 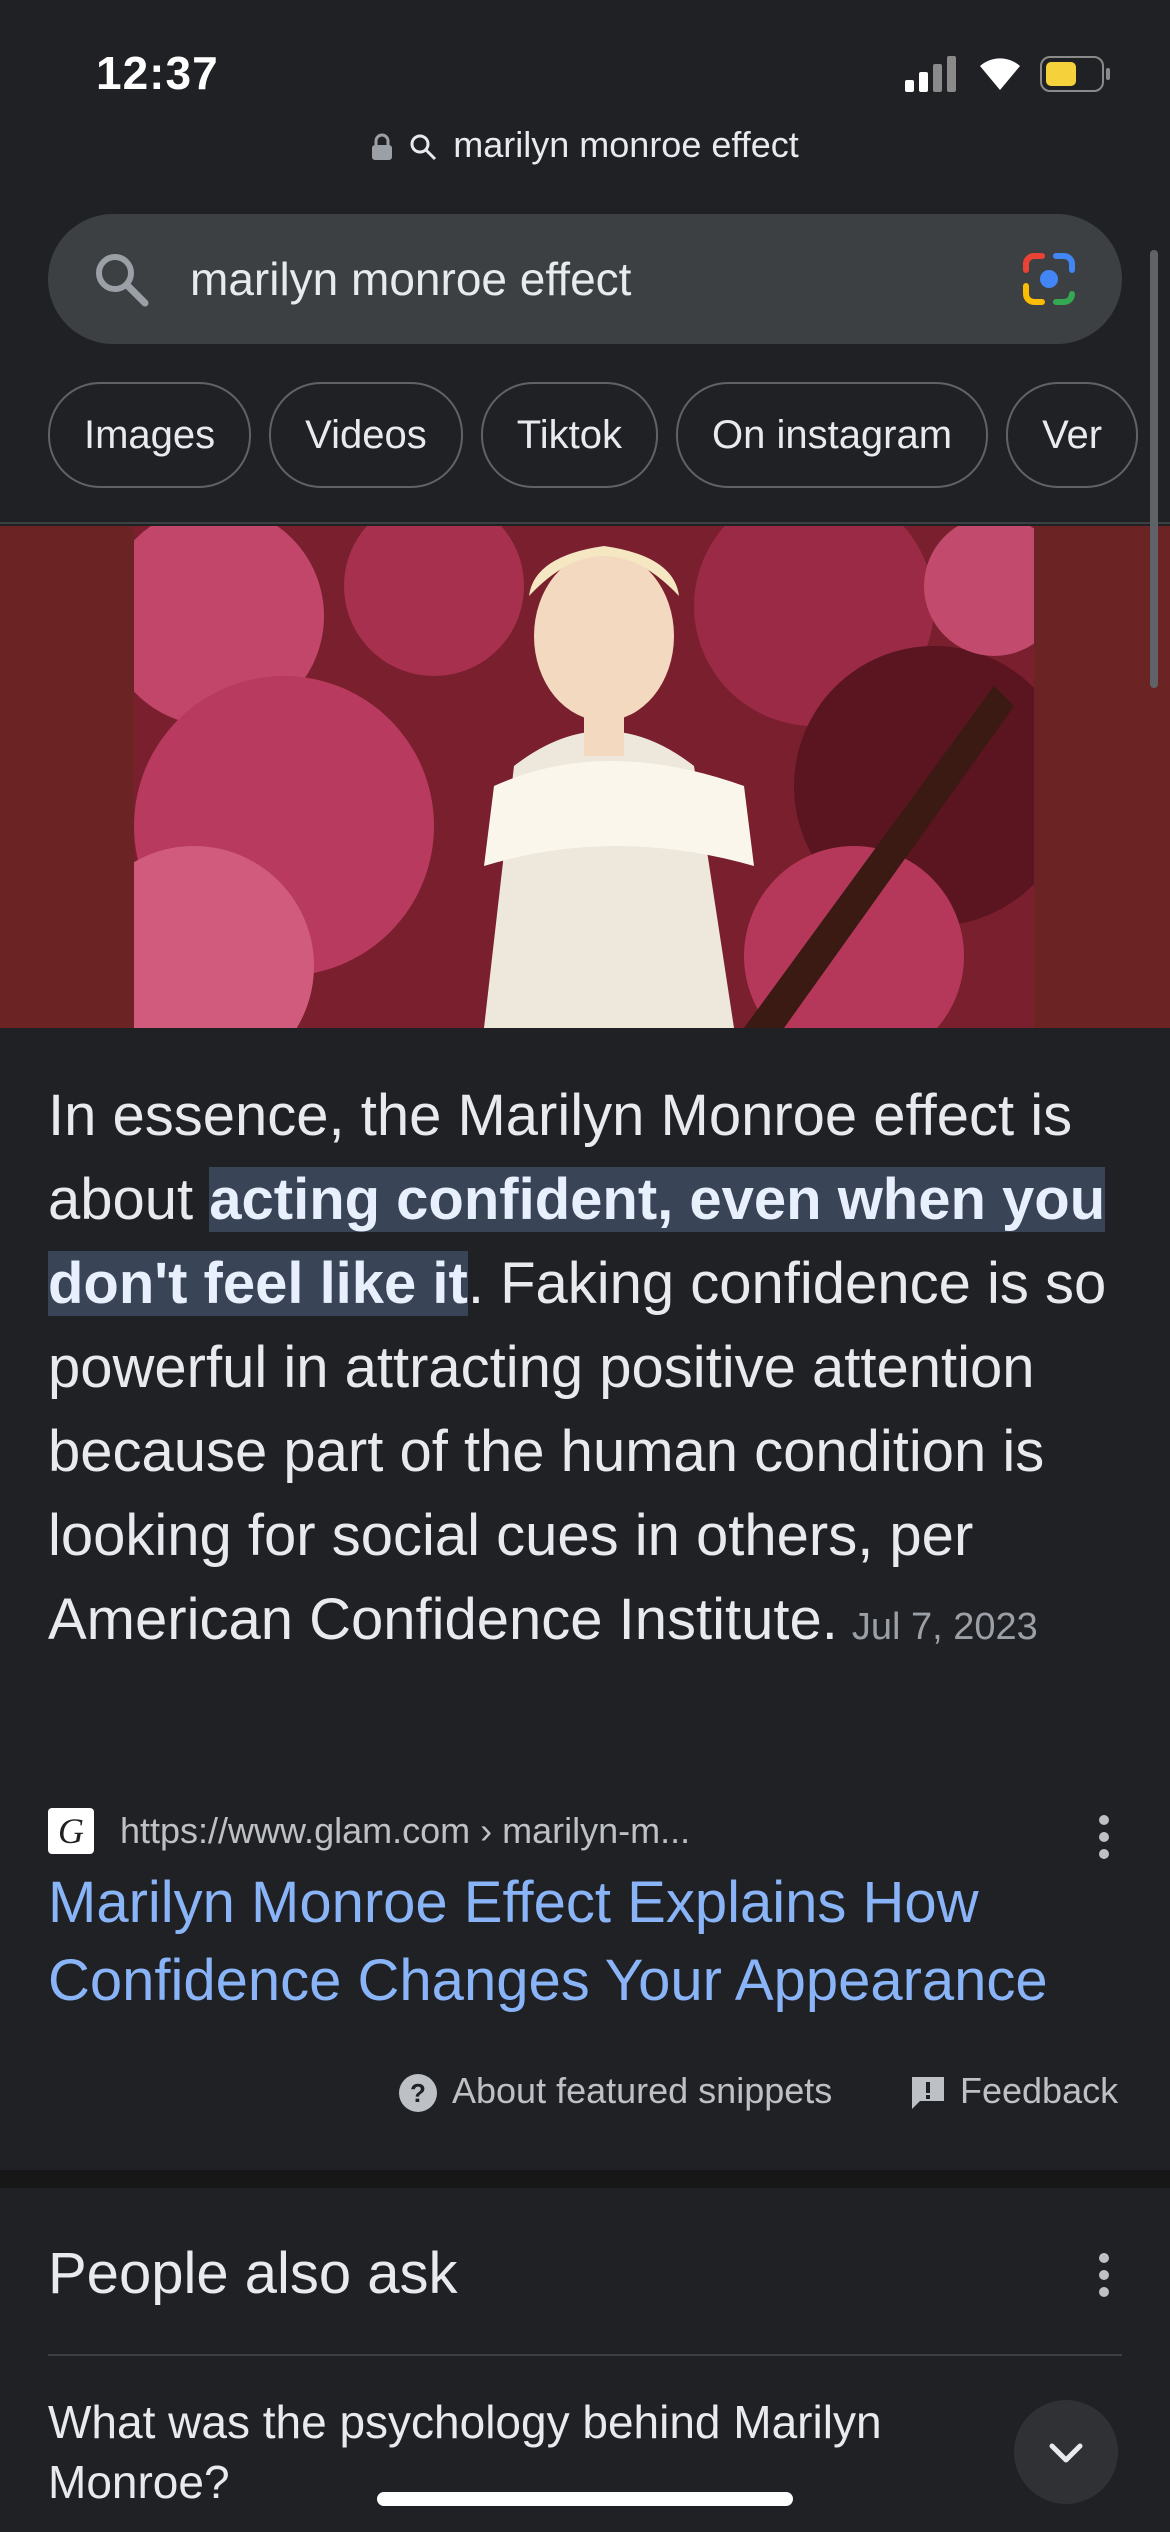 What do you see at coordinates (1075, 74) in the screenshot?
I see `battery-icon` at bounding box center [1075, 74].